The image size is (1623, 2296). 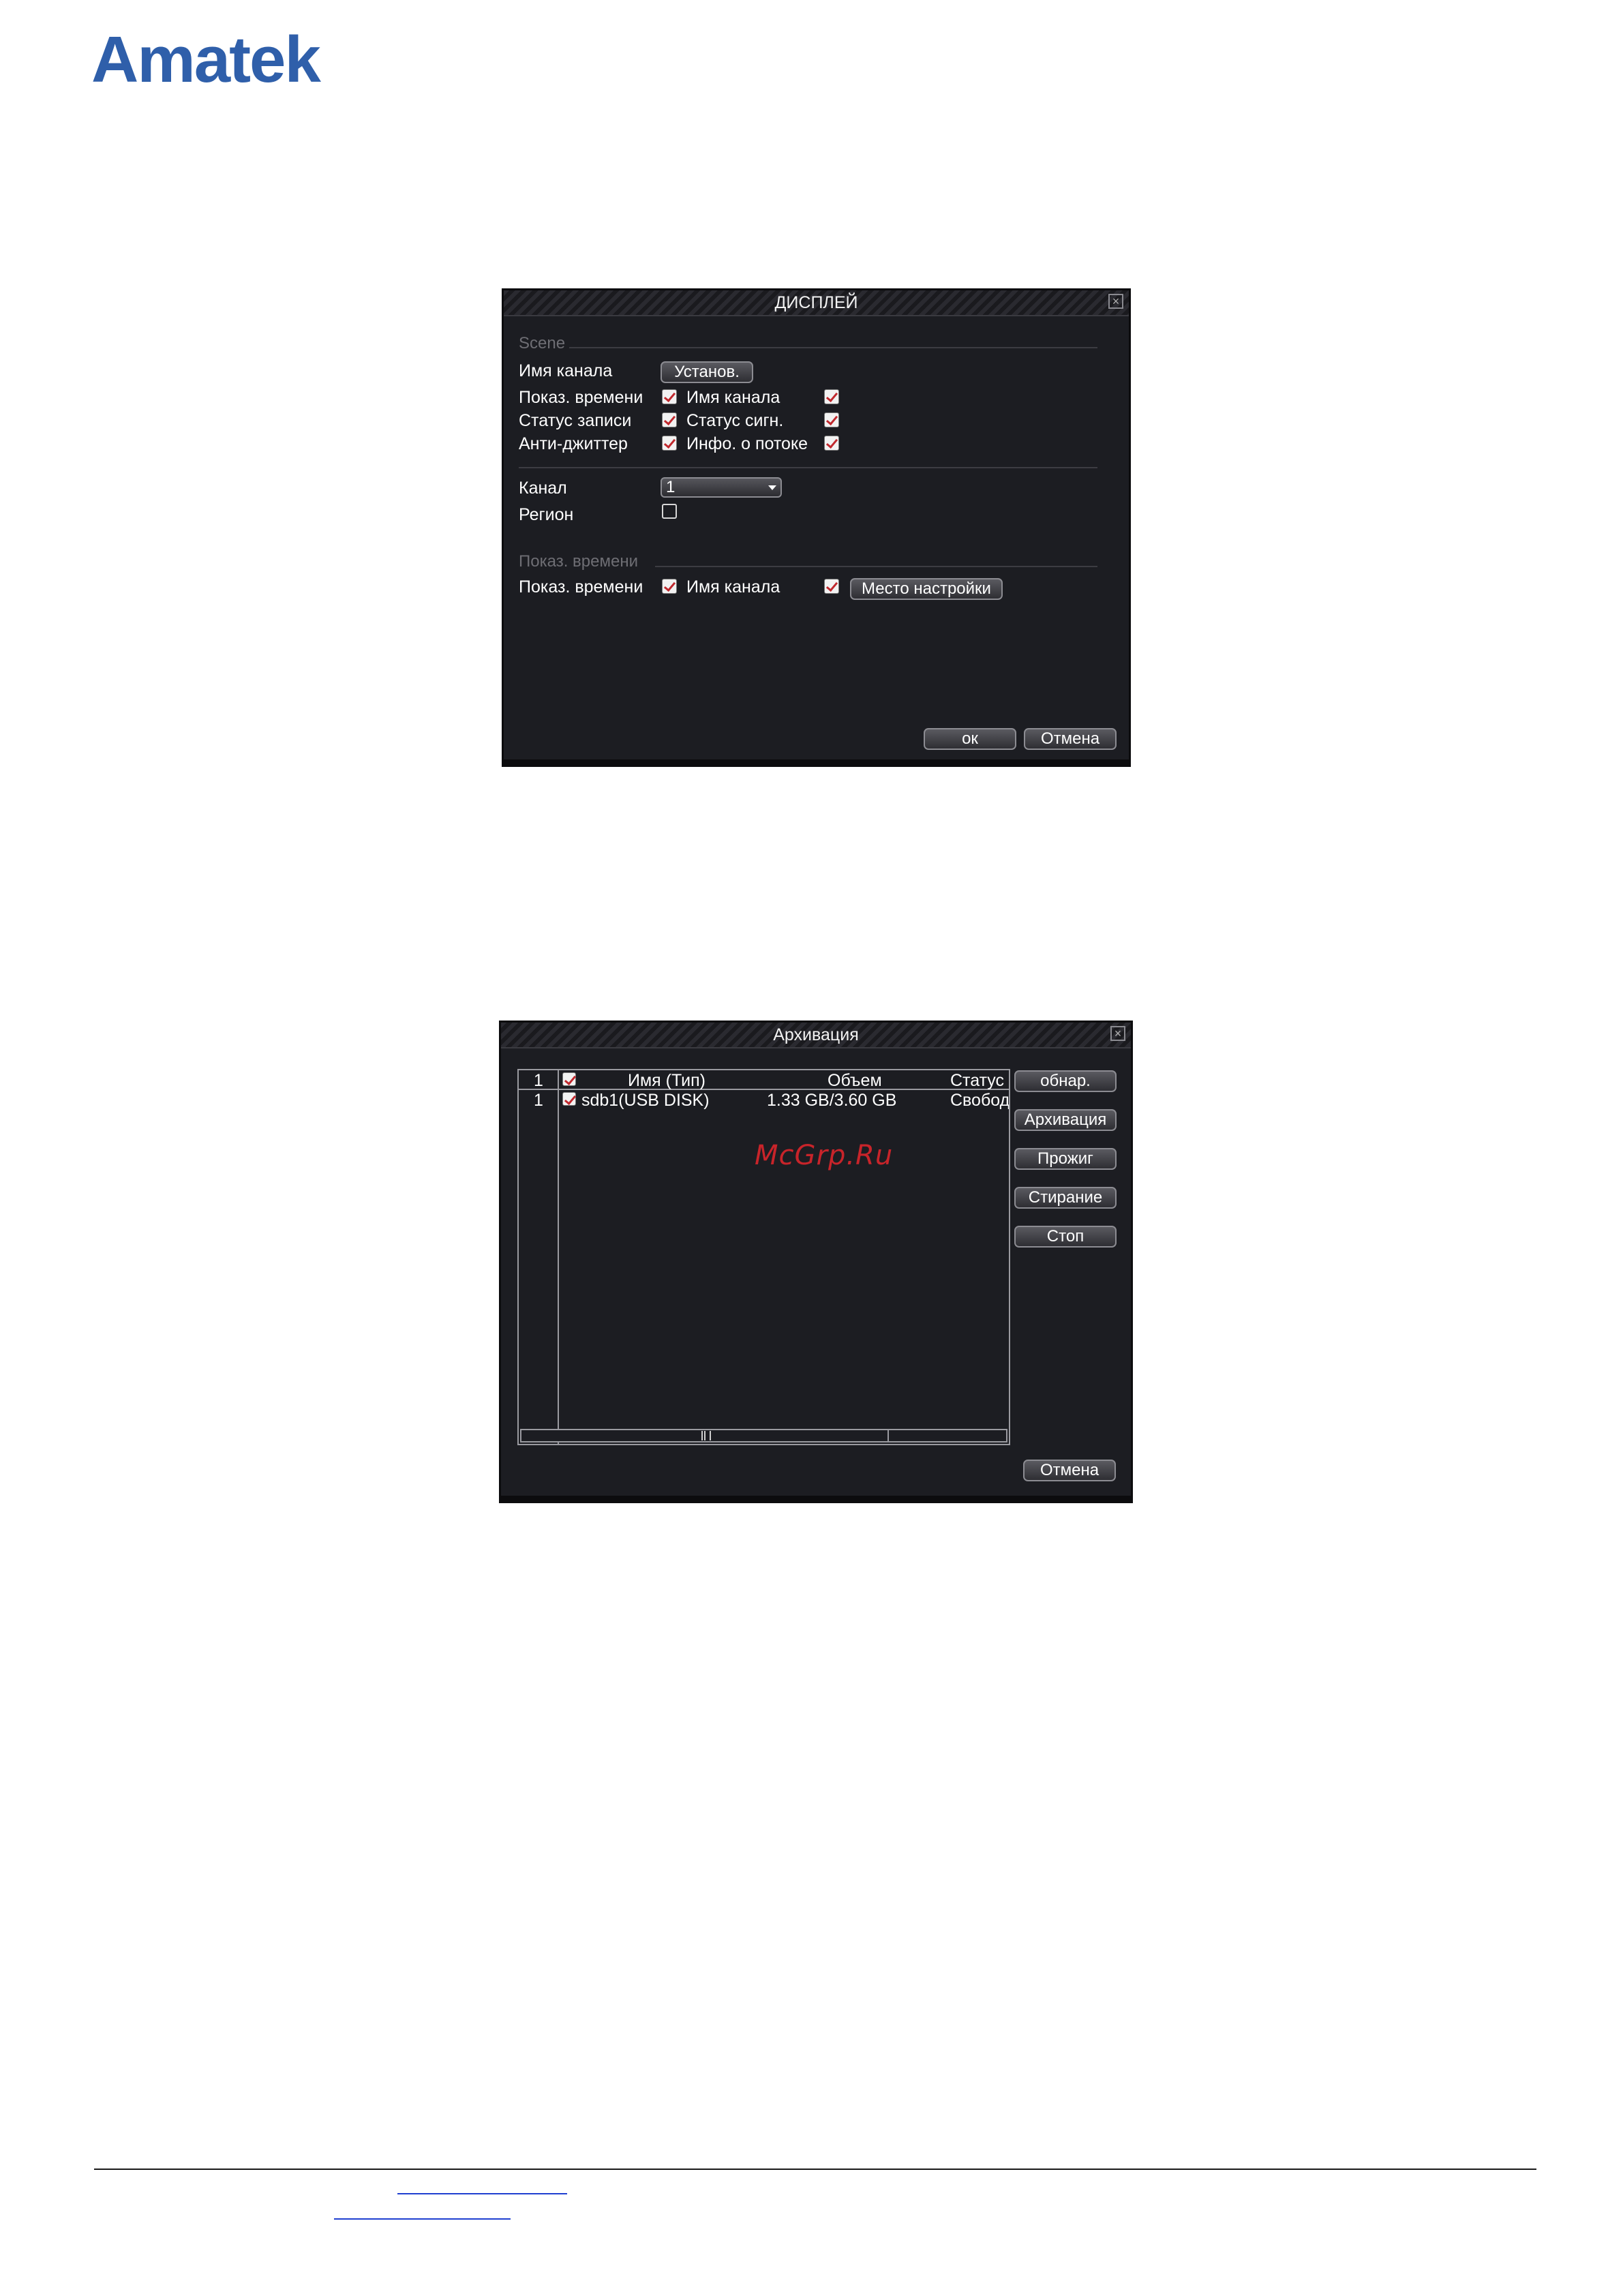 I want to click on anti-jitter-checkbox, so click(x=669, y=443).